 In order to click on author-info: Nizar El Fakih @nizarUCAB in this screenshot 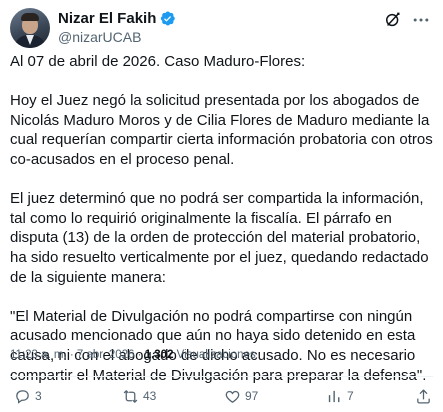, I will do `click(117, 27)`.